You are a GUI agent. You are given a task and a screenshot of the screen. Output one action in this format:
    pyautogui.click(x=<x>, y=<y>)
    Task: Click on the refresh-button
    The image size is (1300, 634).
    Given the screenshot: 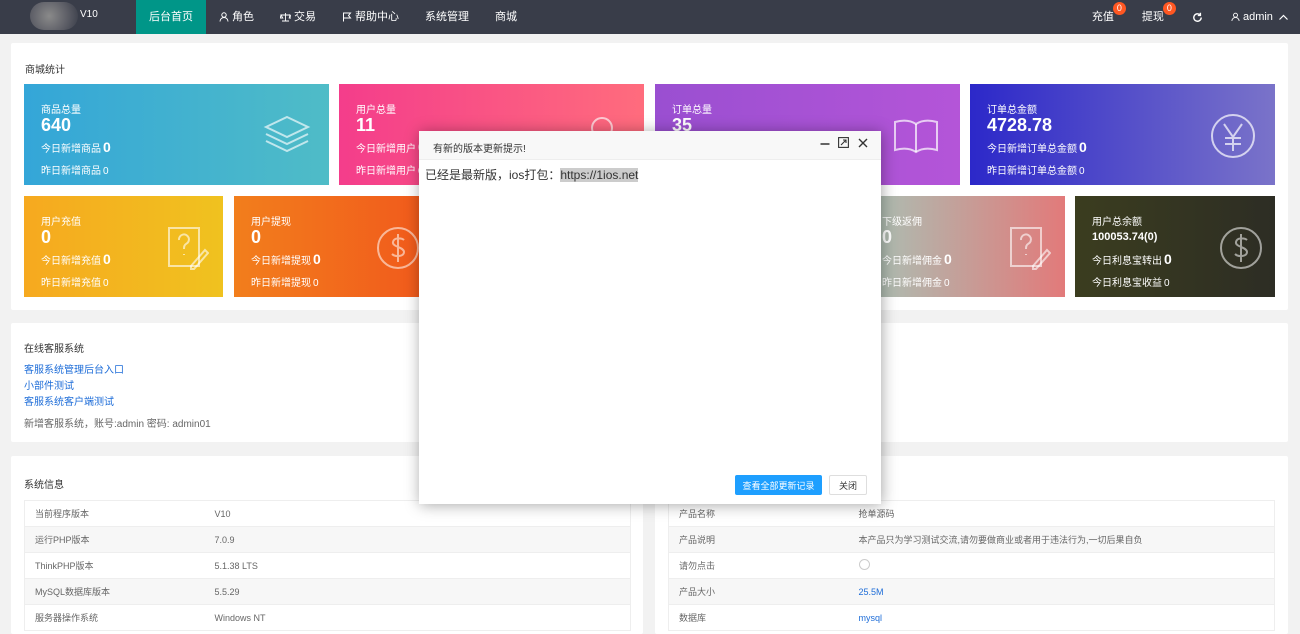 What is the action you would take?
    pyautogui.click(x=1197, y=17)
    